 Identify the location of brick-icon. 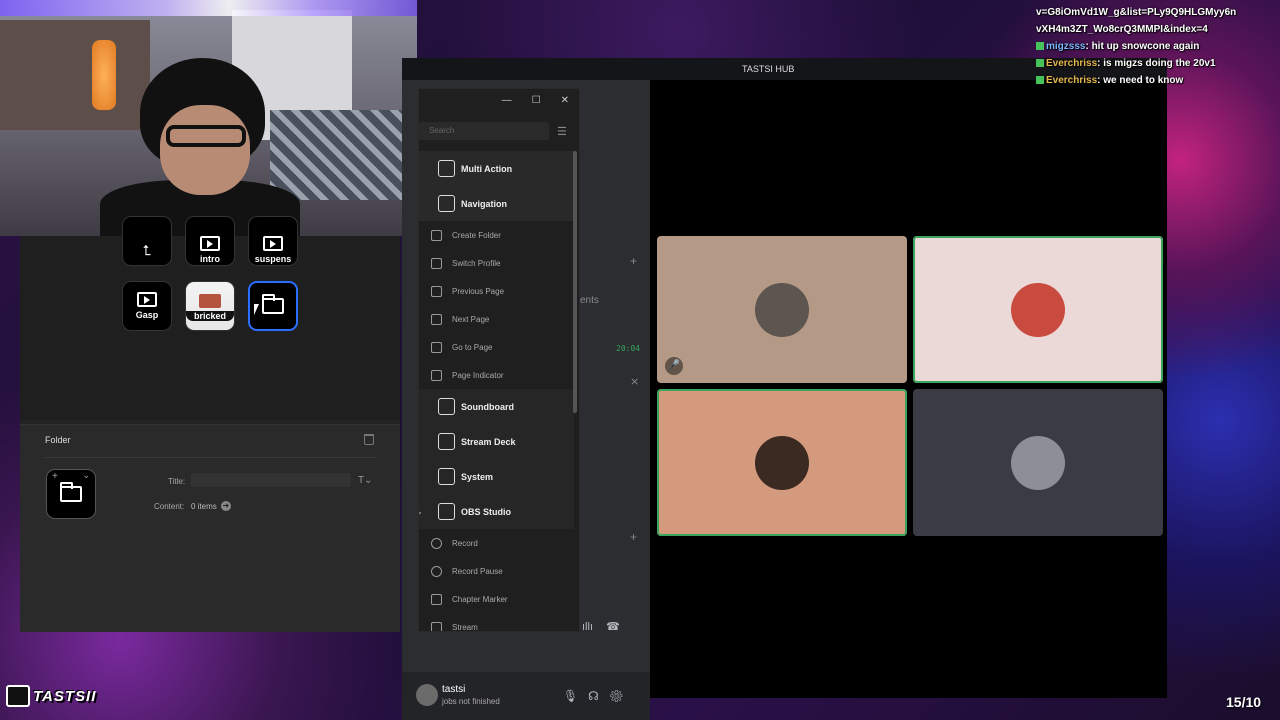
(210, 300).